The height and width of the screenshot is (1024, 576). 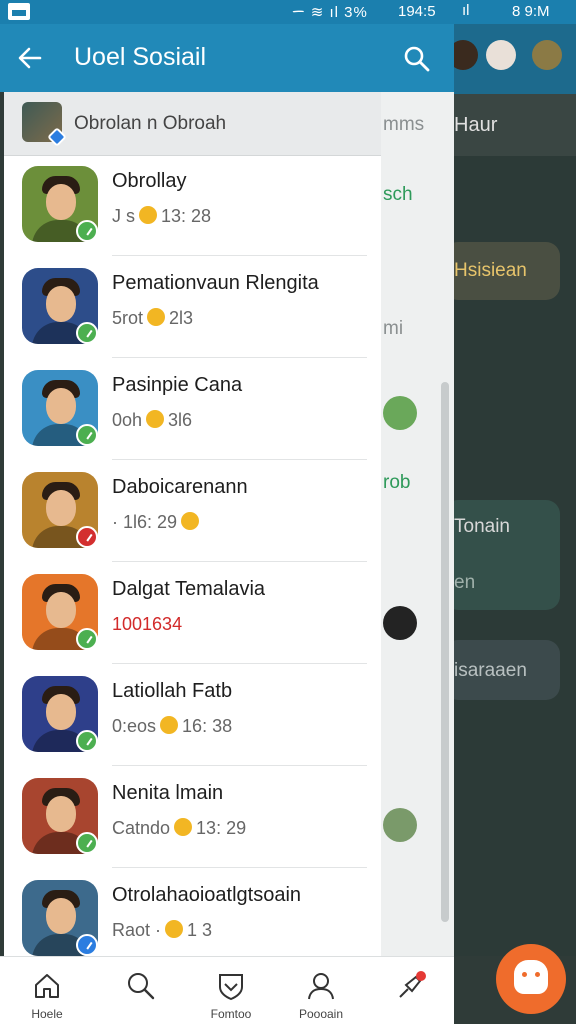 What do you see at coordinates (128, 318) in the screenshot?
I see `chat-preview-text: 5rot` at bounding box center [128, 318].